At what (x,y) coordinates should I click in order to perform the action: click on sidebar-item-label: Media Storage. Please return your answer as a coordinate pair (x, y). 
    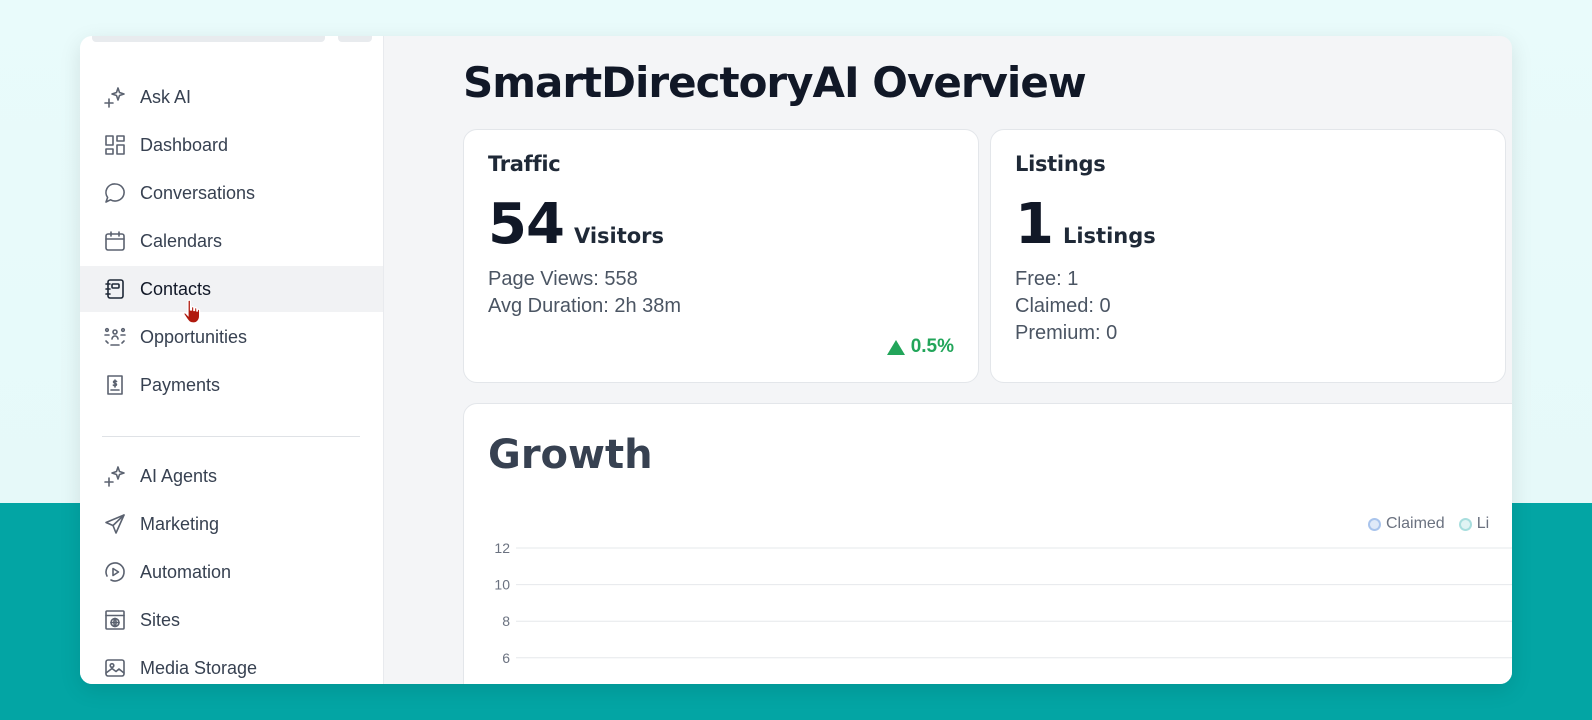
    Looking at the image, I should click on (199, 667).